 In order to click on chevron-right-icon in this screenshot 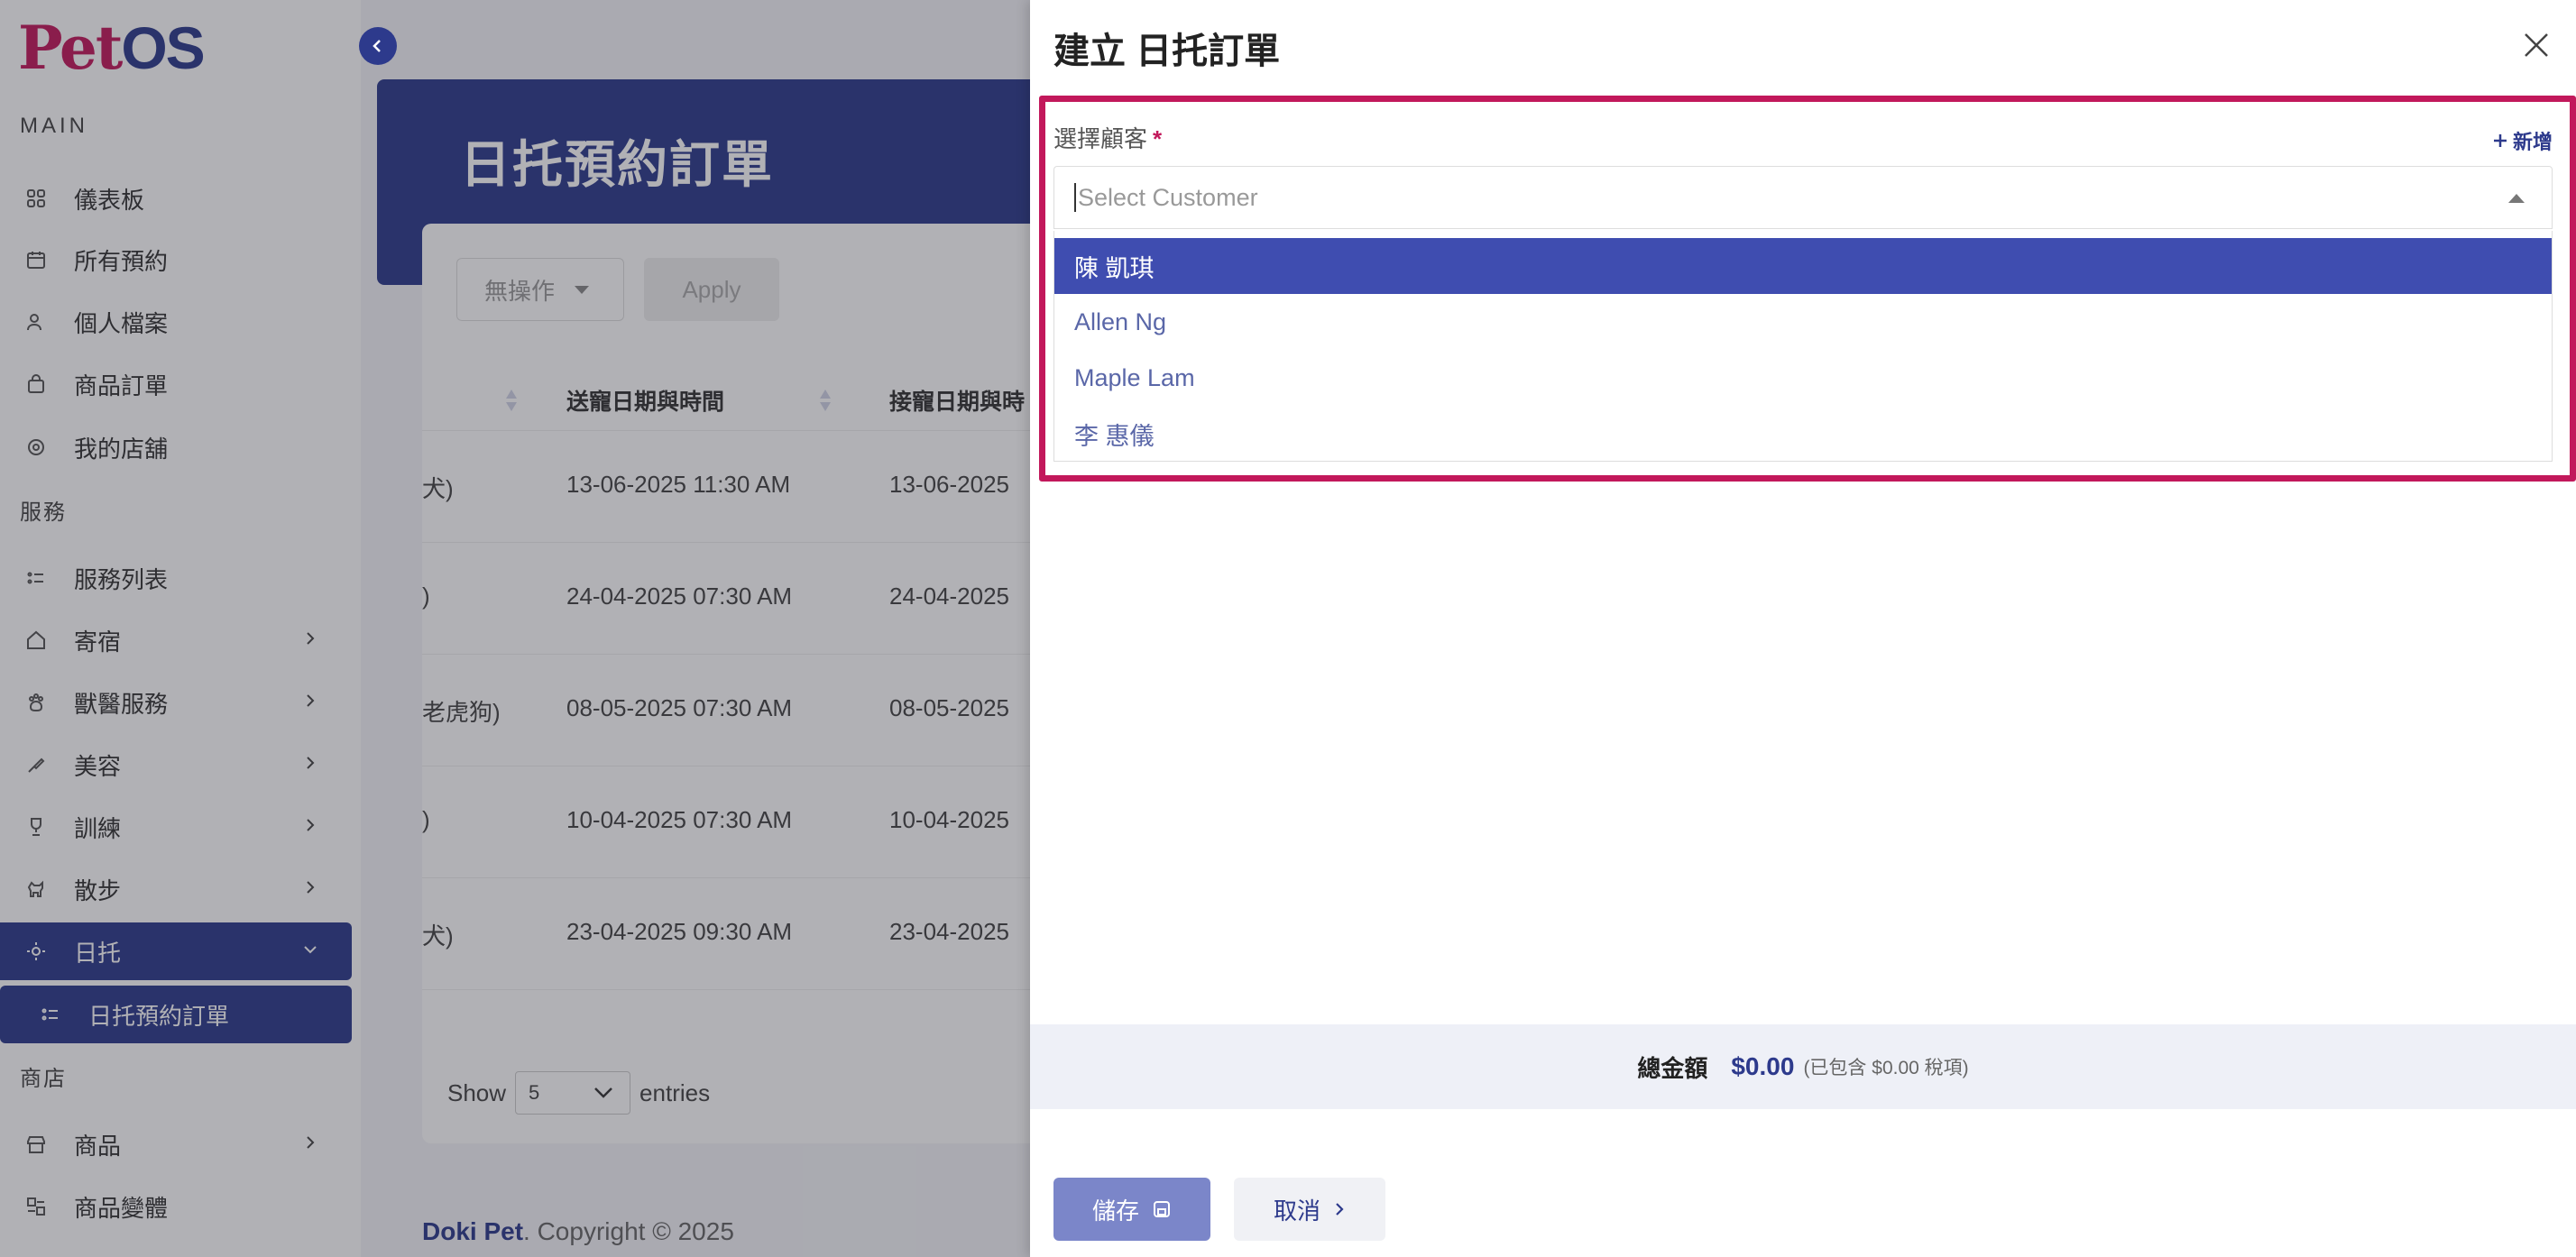, I will do `click(1340, 1209)`.